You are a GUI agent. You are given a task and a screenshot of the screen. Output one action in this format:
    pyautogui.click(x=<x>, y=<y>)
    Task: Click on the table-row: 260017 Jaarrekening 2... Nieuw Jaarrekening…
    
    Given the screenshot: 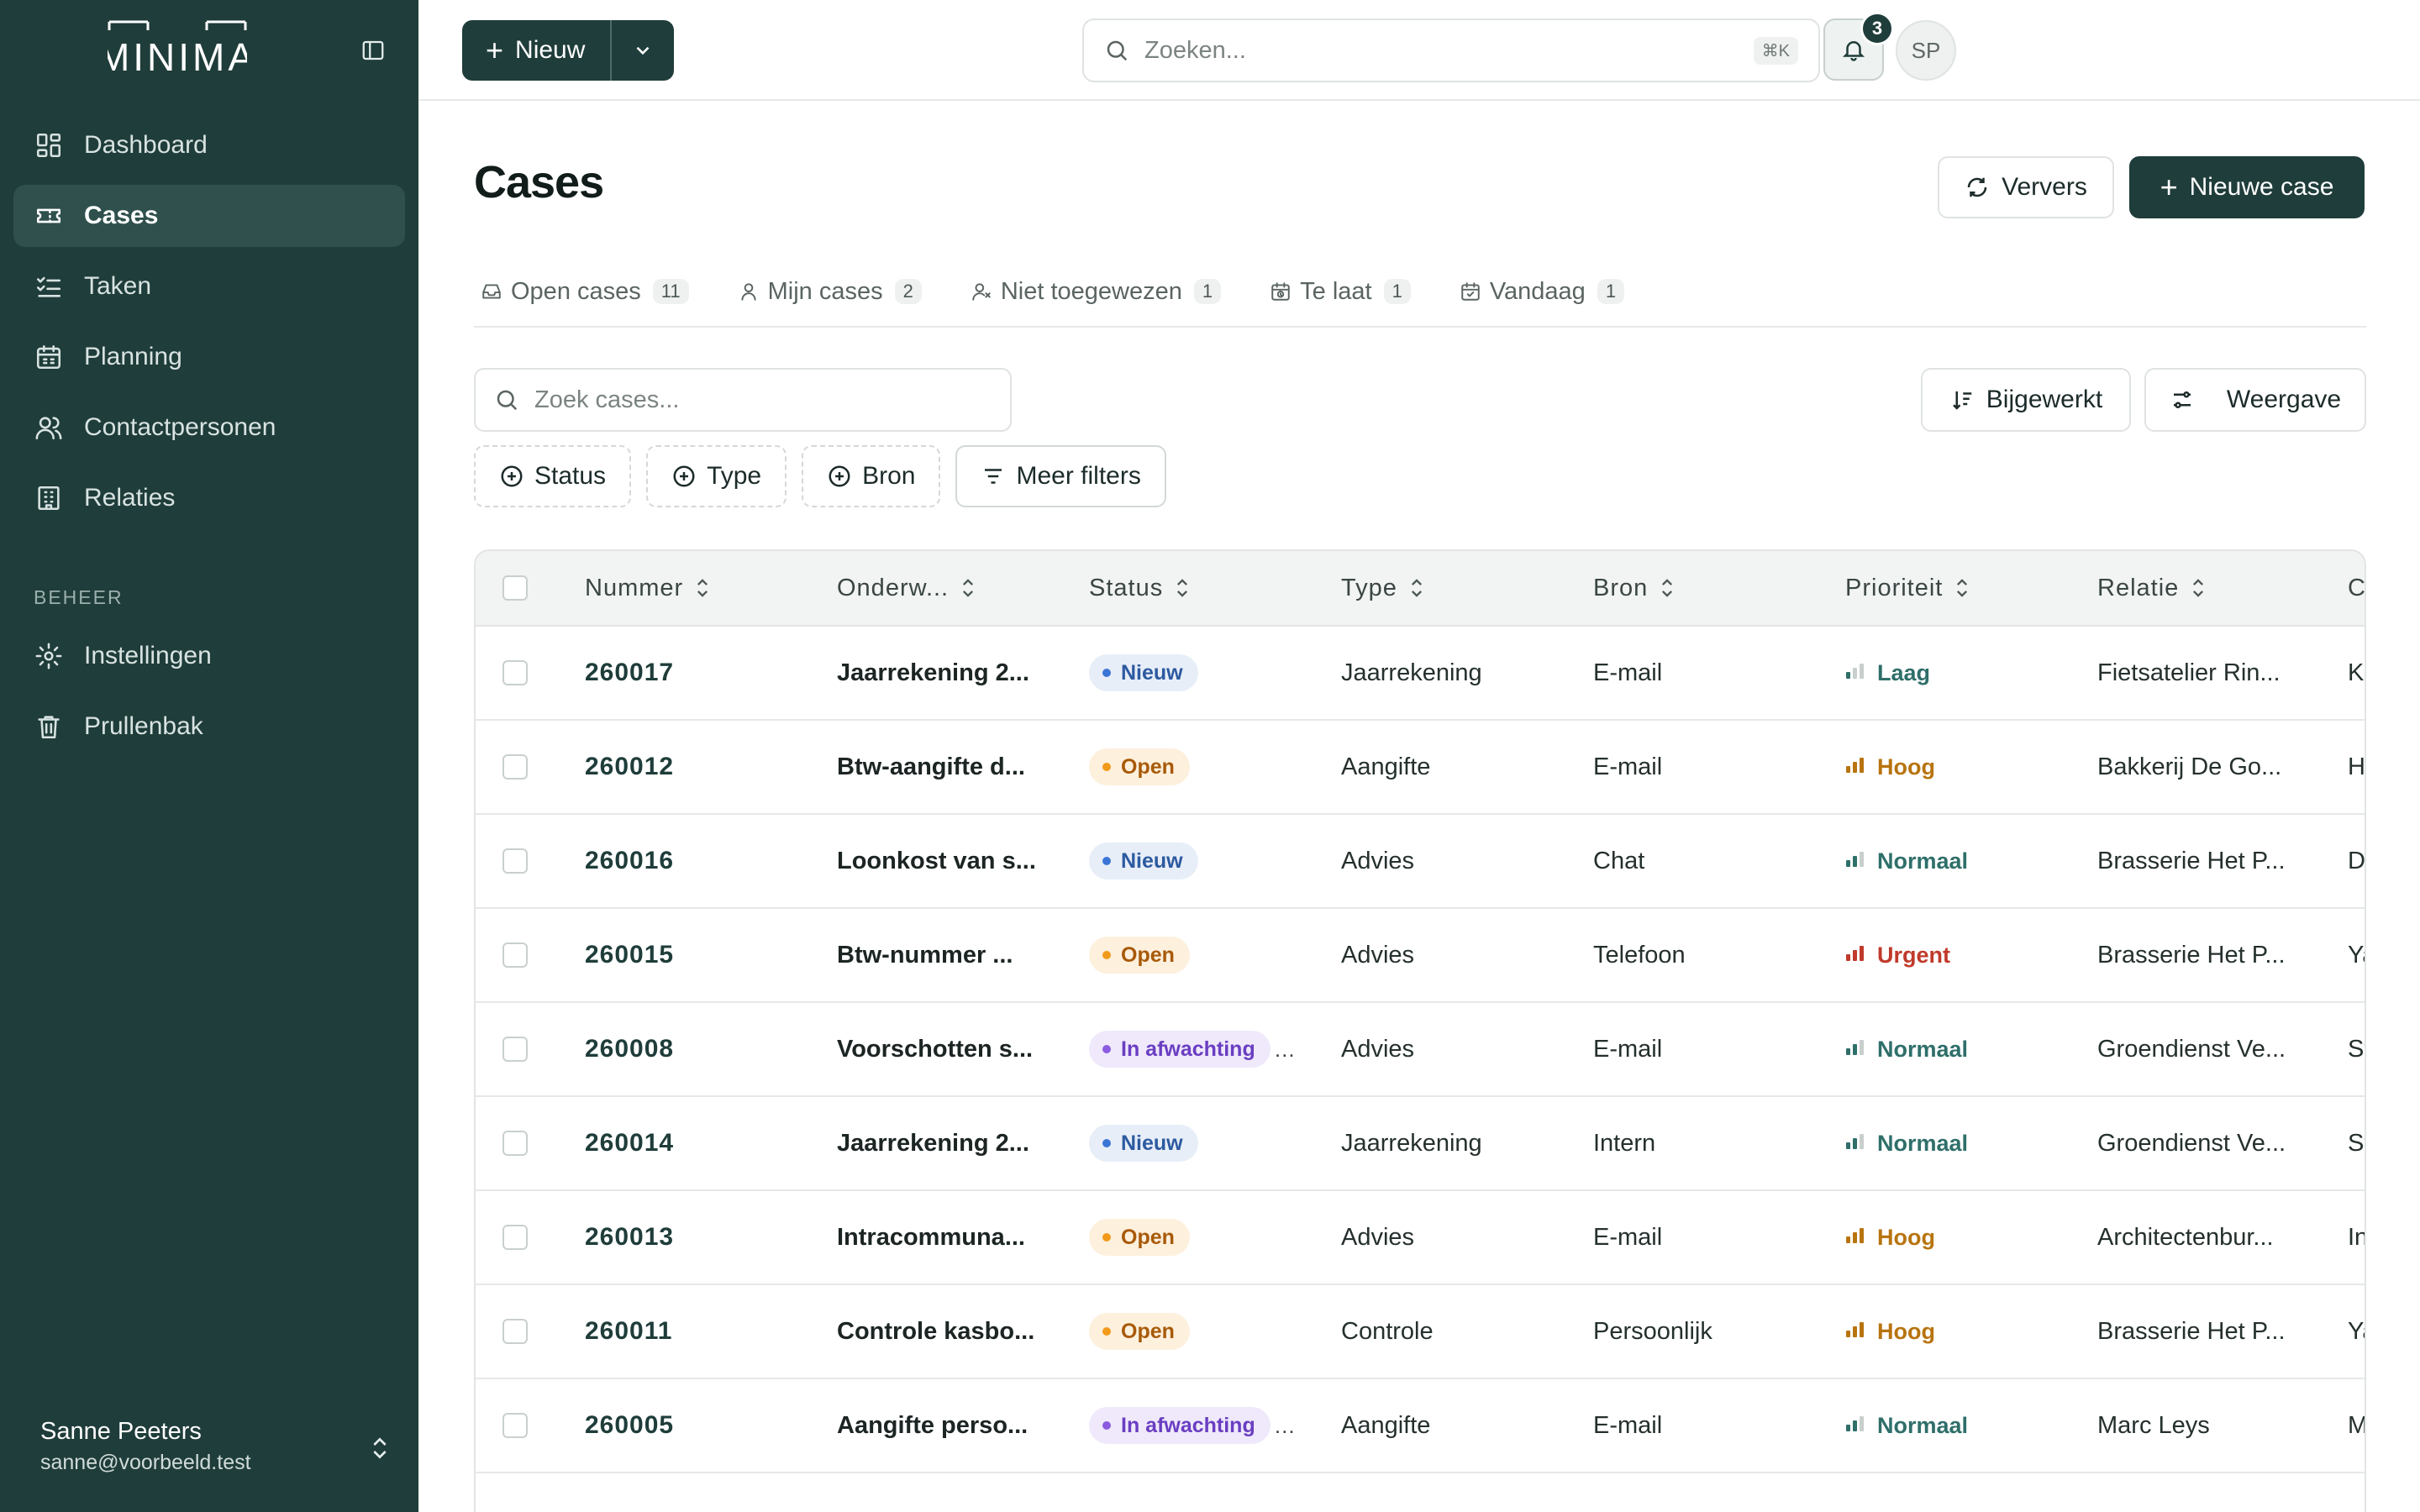 What is the action you would take?
    pyautogui.click(x=1420, y=674)
    